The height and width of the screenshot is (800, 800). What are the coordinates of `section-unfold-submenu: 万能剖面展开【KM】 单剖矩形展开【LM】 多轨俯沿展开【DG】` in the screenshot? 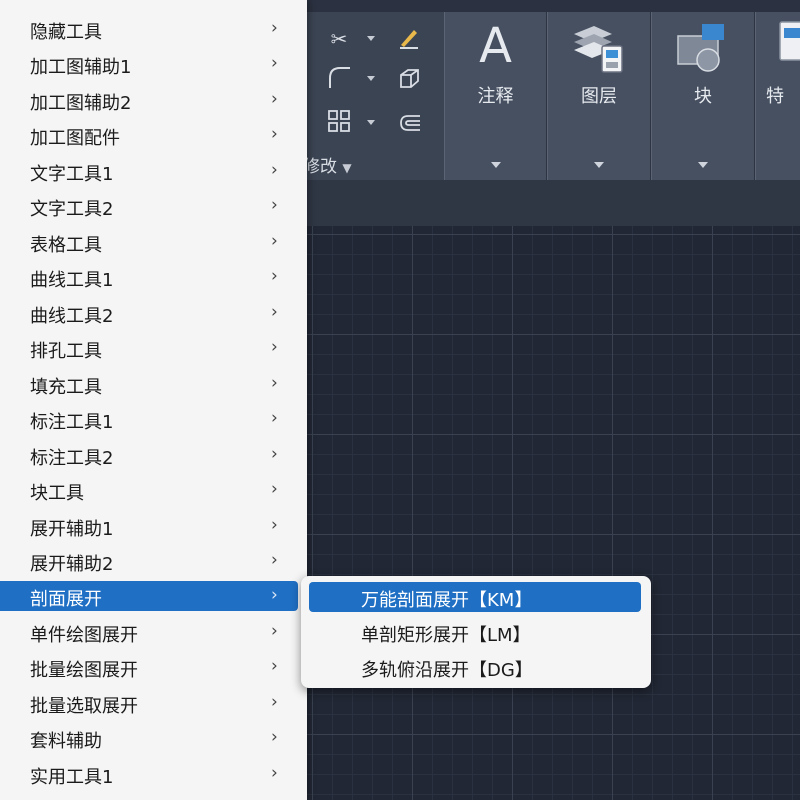 It's located at (476, 632).